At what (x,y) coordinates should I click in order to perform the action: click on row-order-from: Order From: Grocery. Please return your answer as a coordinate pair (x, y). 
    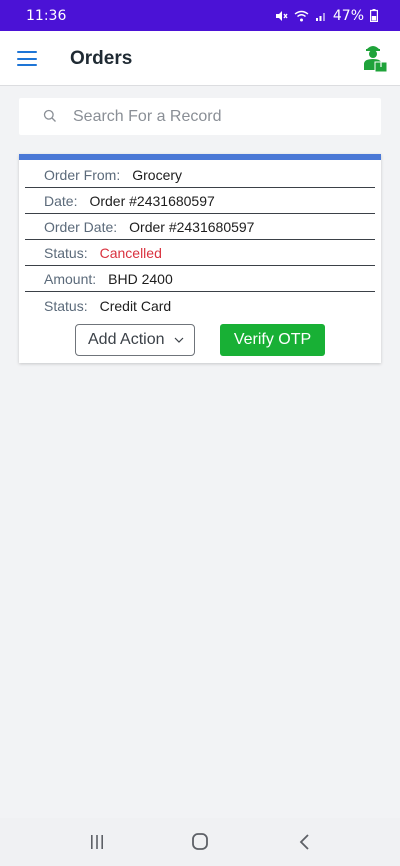
    Looking at the image, I should click on (200, 175).